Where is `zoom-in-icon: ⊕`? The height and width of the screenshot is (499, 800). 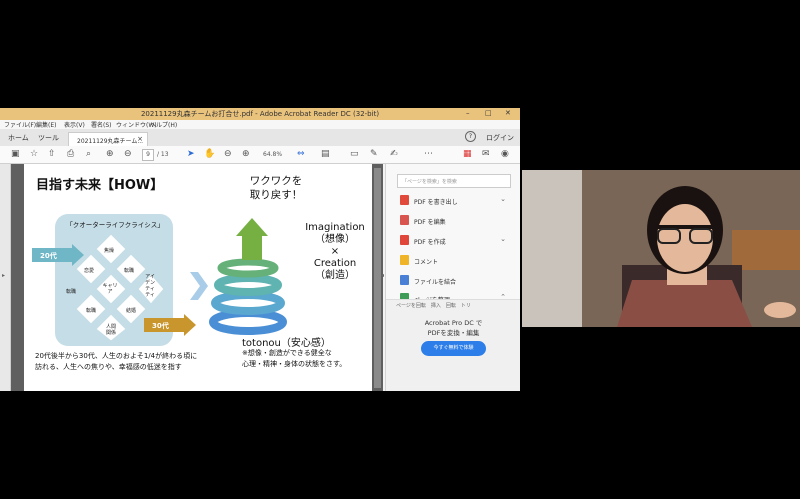 zoom-in-icon: ⊕ is located at coordinates (246, 154).